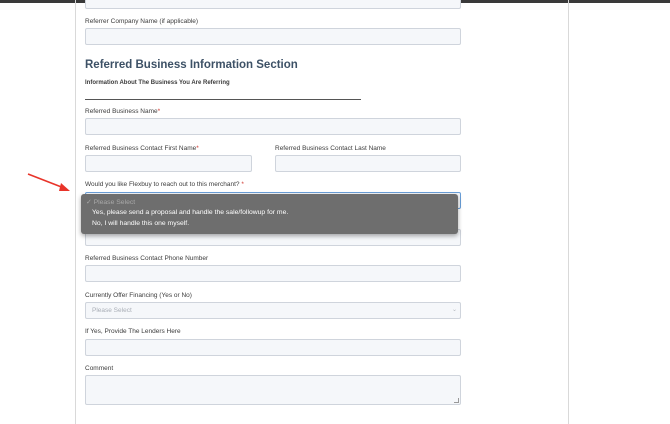 The image size is (670, 424). Describe the element at coordinates (147, 258) in the screenshot. I see `phone-label: Referred Business Contact Phone Number` at that location.